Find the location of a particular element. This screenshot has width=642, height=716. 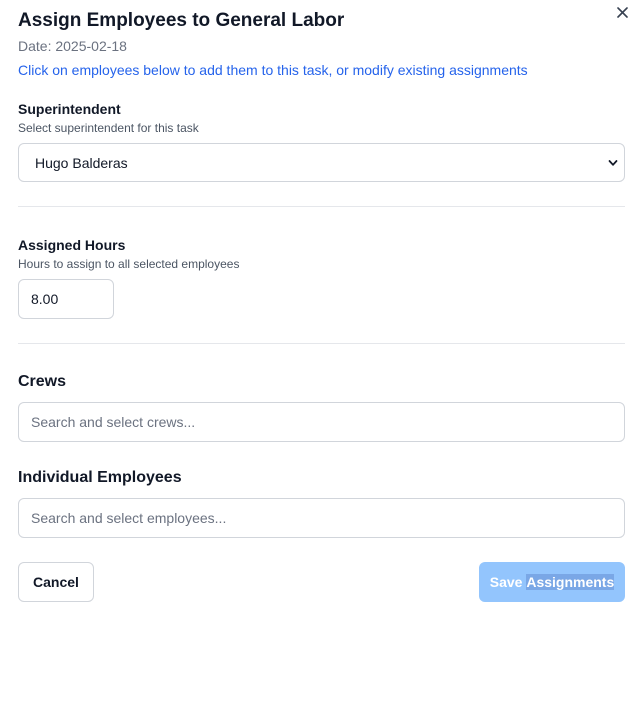

employees-title: Individual Employees is located at coordinates (100, 477).